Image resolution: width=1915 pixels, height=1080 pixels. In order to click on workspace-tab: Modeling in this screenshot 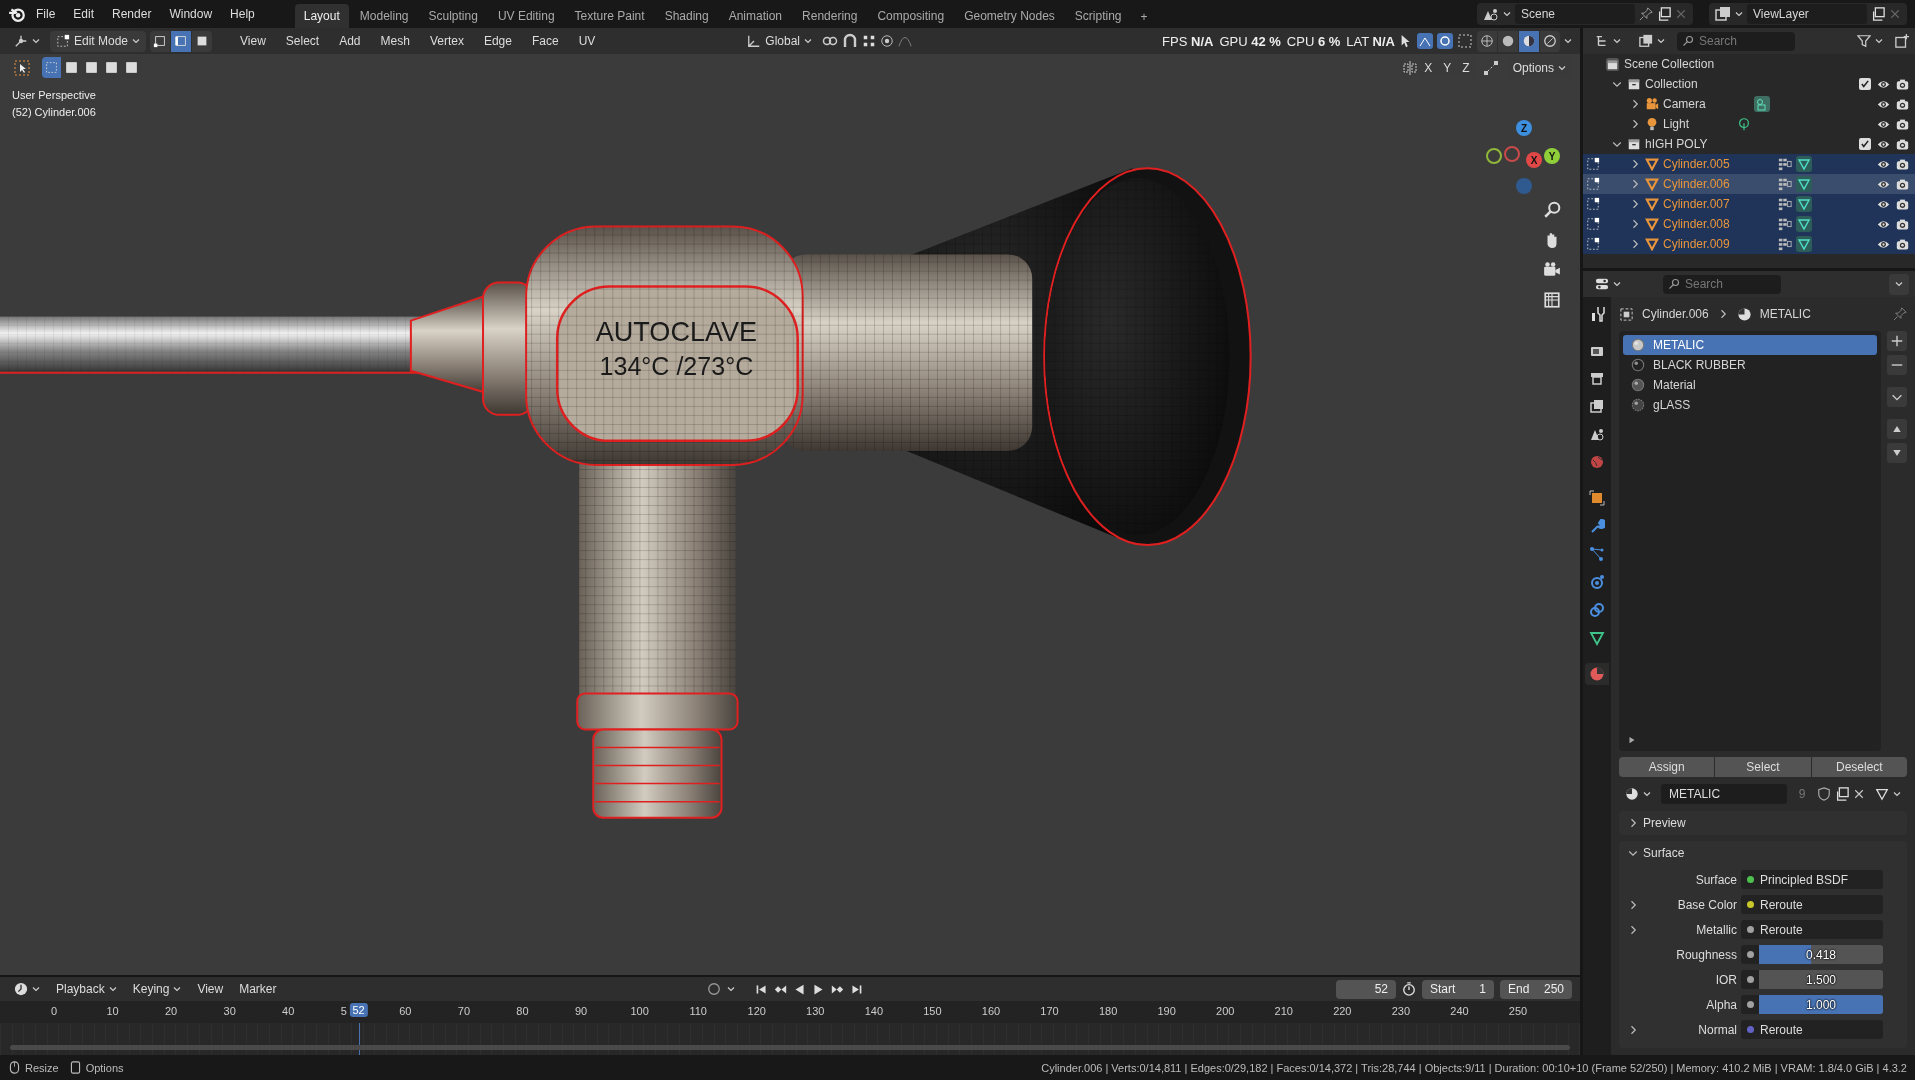, I will do `click(384, 16)`.